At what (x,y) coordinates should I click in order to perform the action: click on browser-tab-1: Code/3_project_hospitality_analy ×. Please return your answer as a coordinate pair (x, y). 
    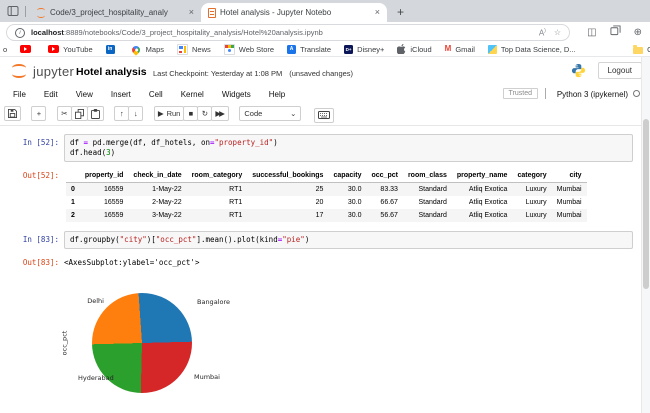
    Looking at the image, I should click on (115, 12).